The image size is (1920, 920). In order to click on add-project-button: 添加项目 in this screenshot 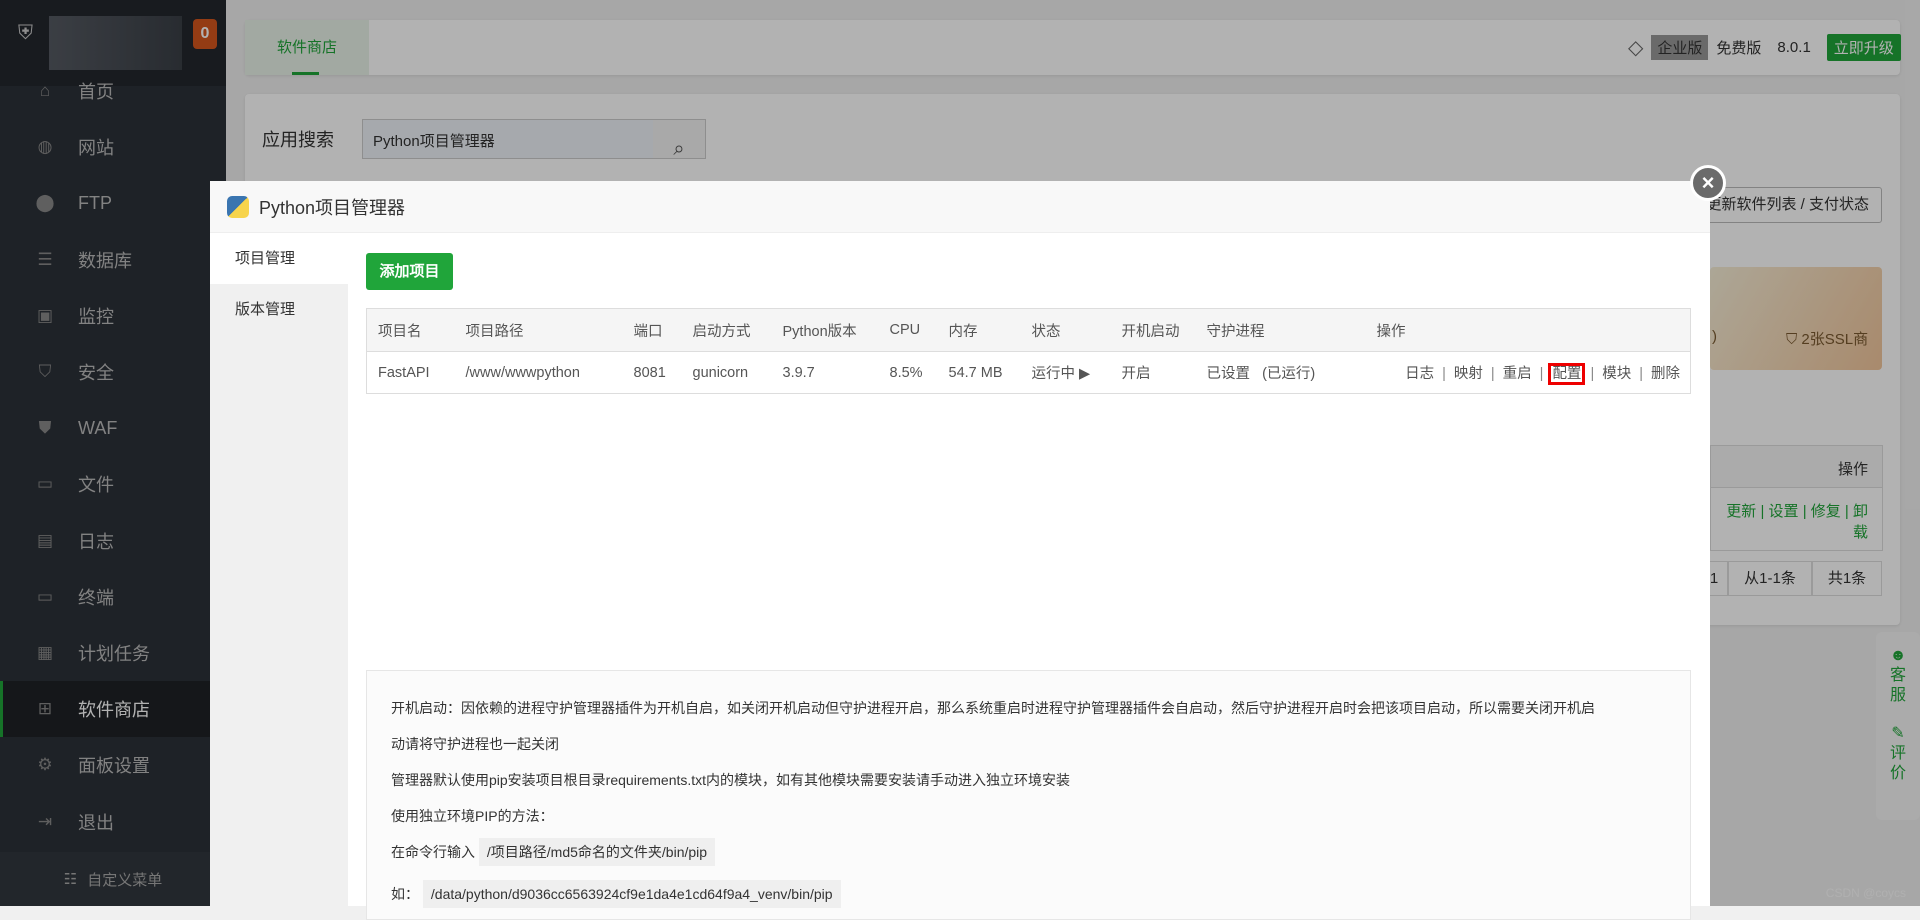, I will do `click(409, 271)`.